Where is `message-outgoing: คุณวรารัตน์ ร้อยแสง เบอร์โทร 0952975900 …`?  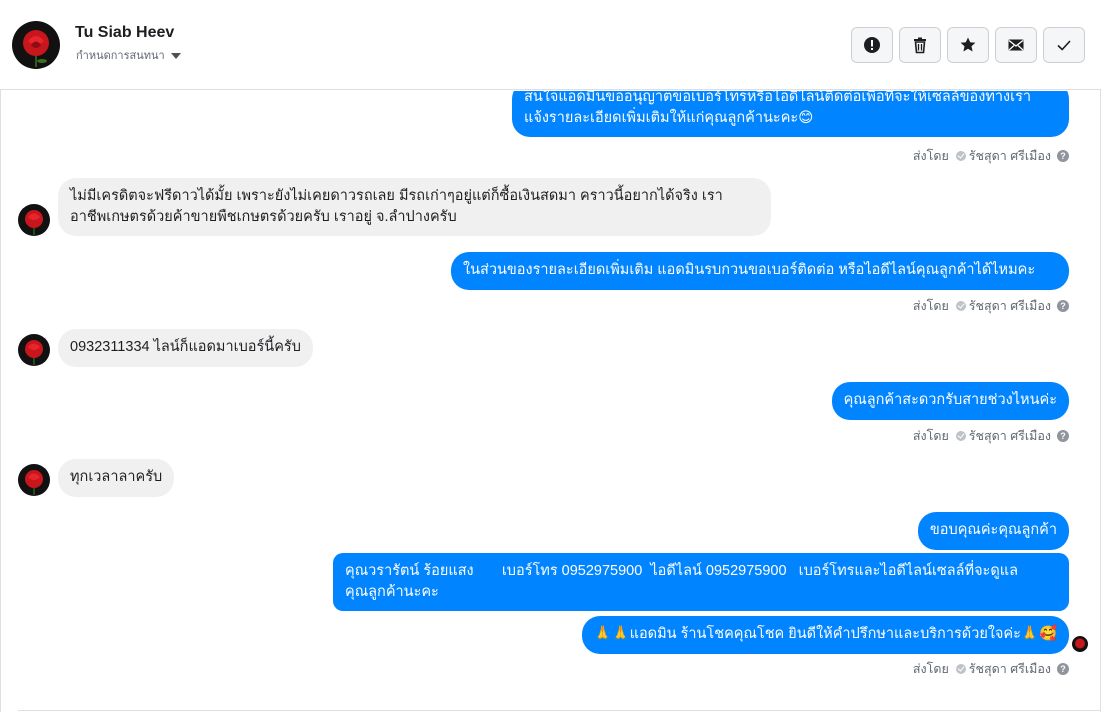
message-outgoing: คุณวรารัตน์ ร้อยแสง เบอร์โทร 0952975900 … is located at coordinates (701, 582).